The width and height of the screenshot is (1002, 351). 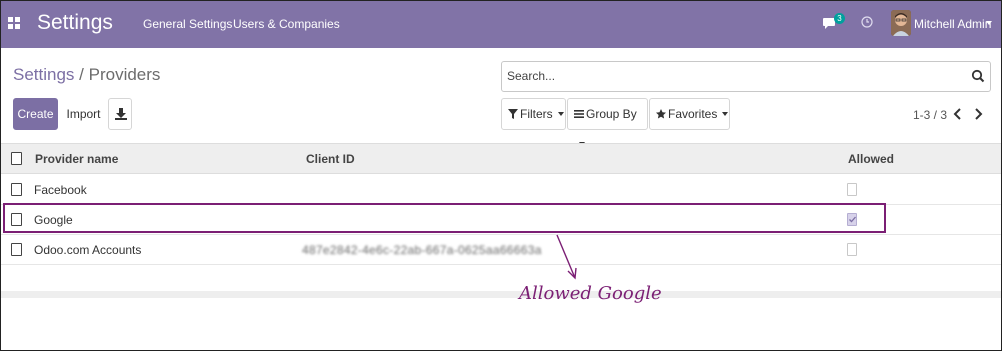 What do you see at coordinates (930, 115) in the screenshot?
I see `pager-value: 1-3 / 3` at bounding box center [930, 115].